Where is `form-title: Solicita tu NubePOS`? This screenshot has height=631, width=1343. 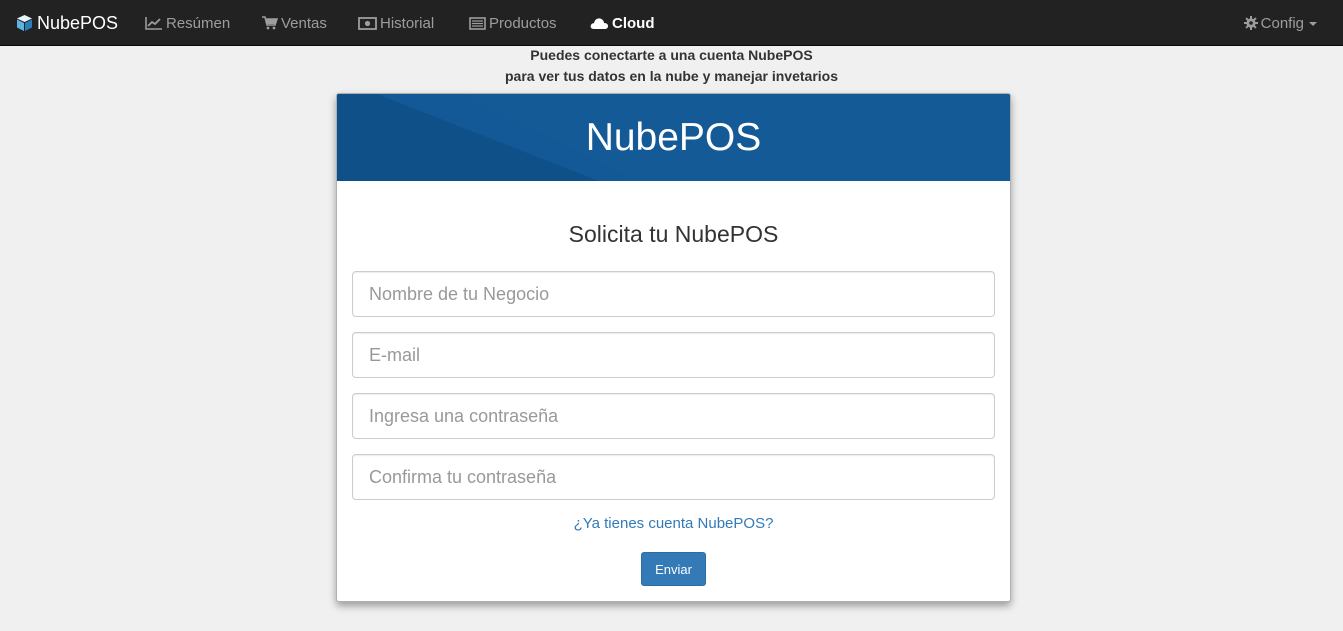 form-title: Solicita tu NubePOS is located at coordinates (673, 234).